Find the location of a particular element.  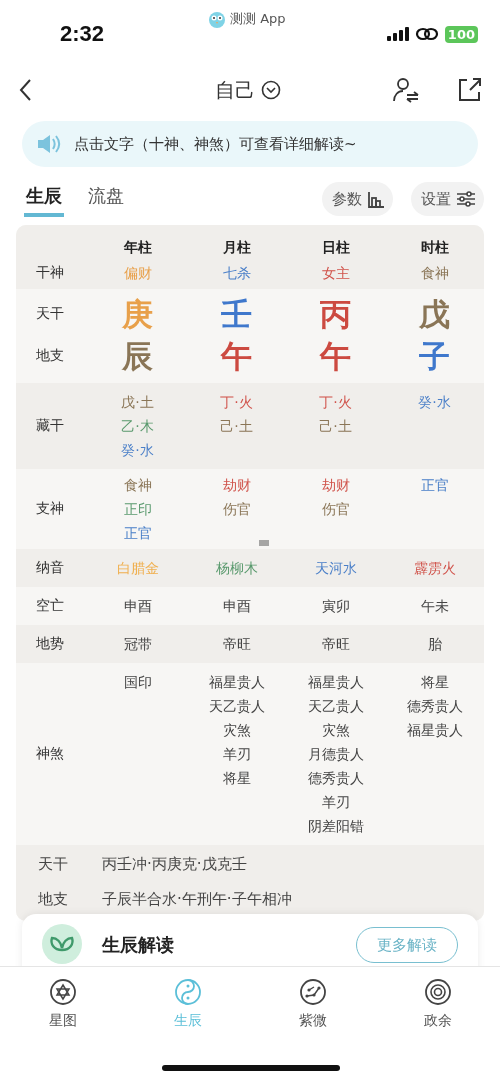

relation-text: 子辰半合水·午刑午·子午相冲 is located at coordinates (197, 899).